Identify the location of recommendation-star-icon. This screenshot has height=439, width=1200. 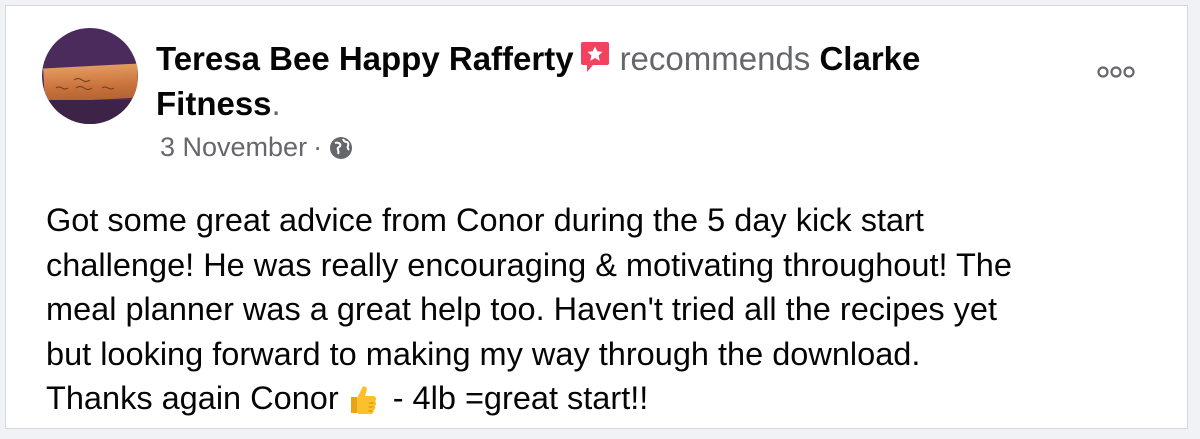
(595, 57).